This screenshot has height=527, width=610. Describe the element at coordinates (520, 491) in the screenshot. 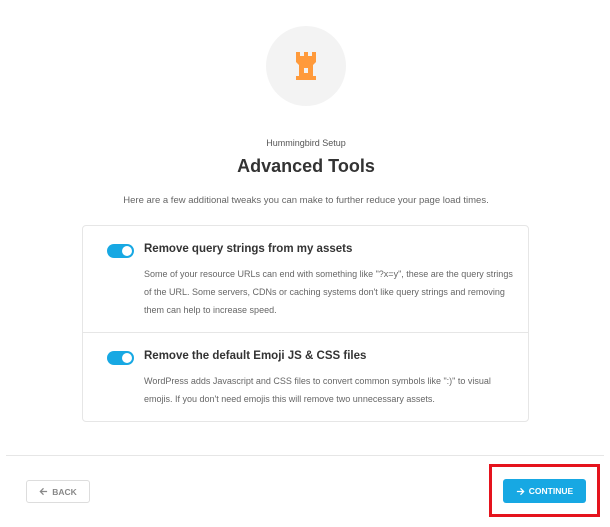

I see `arrow-right-icon` at that location.